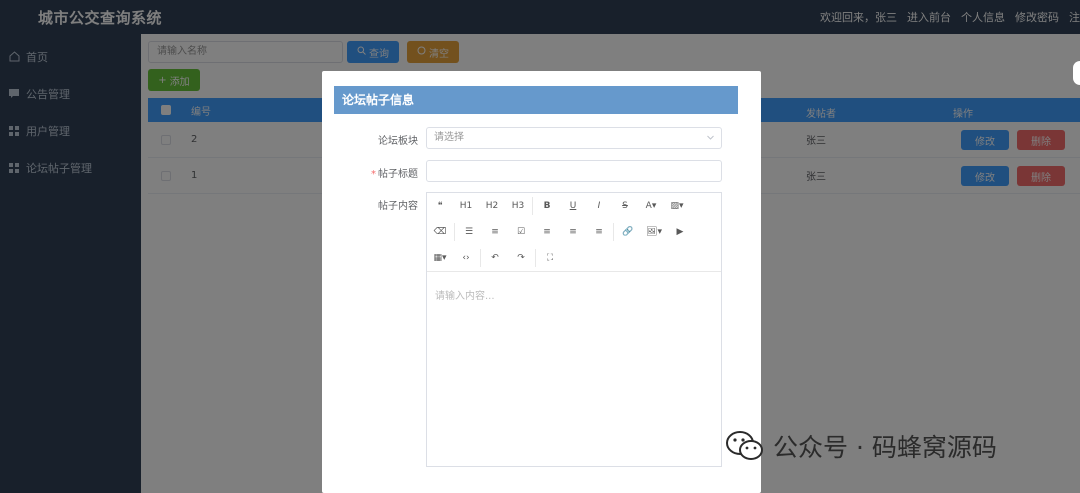 The image size is (1080, 493). Describe the element at coordinates (599, 232) in the screenshot. I see `align-justify-icon: ≡` at that location.